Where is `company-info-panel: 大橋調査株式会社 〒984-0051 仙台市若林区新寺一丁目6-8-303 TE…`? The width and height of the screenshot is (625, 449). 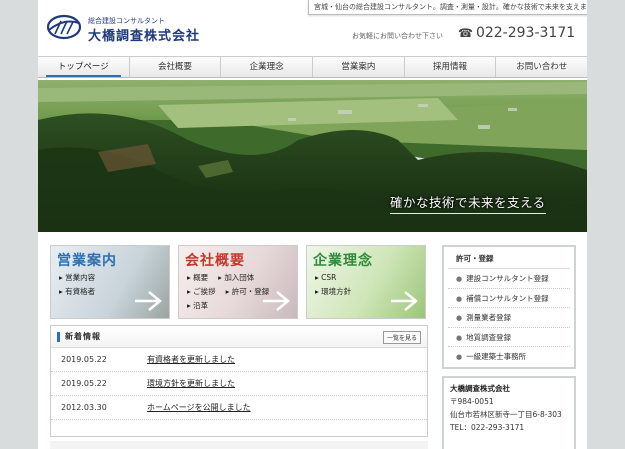
company-info-panel: 大橋調査株式会社 〒984-0051 仙台市若林区新寺一丁目6-8-303 TE… is located at coordinates (509, 412).